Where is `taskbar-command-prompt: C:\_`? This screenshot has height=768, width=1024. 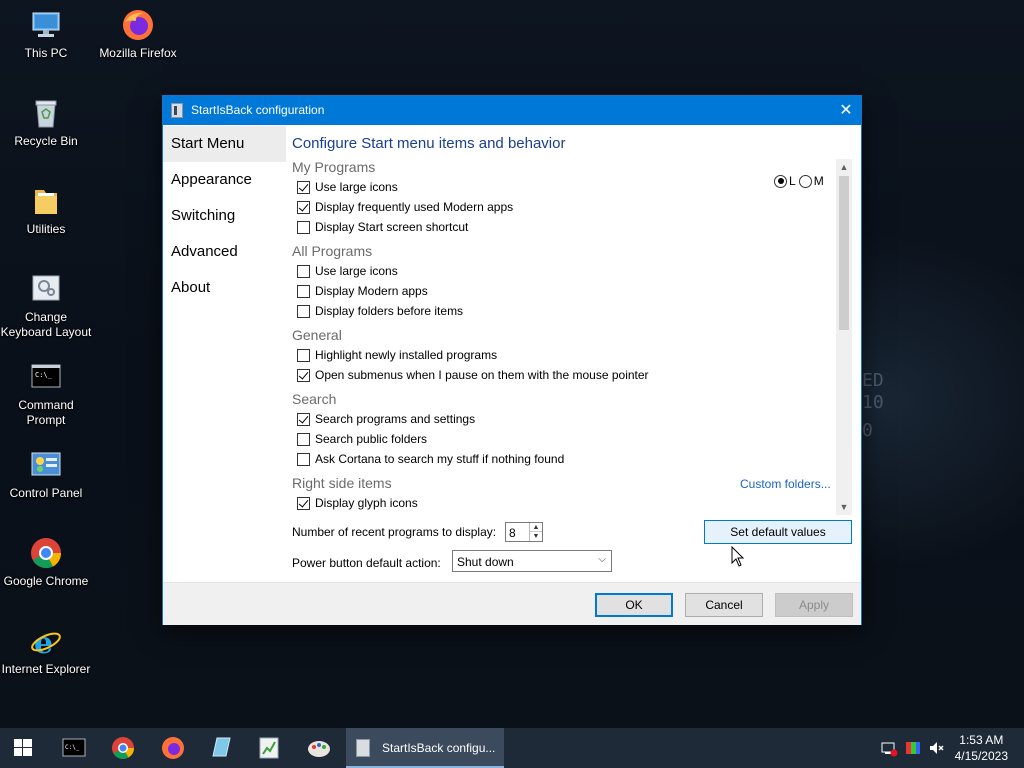
taskbar-command-prompt: C:\_ is located at coordinates (73, 748).